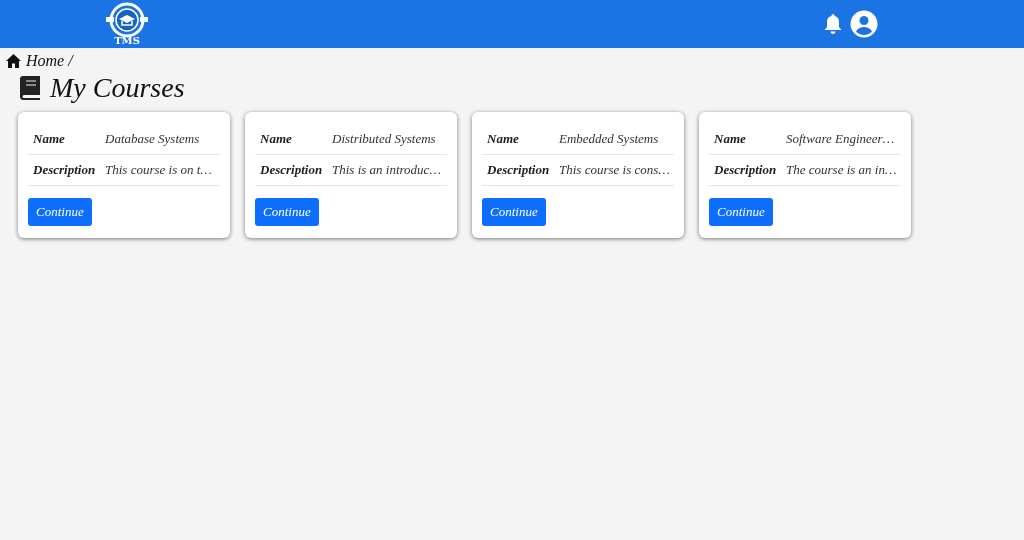 The height and width of the screenshot is (540, 1024). Describe the element at coordinates (384, 139) in the screenshot. I see `course-name: Distributed Systems` at that location.